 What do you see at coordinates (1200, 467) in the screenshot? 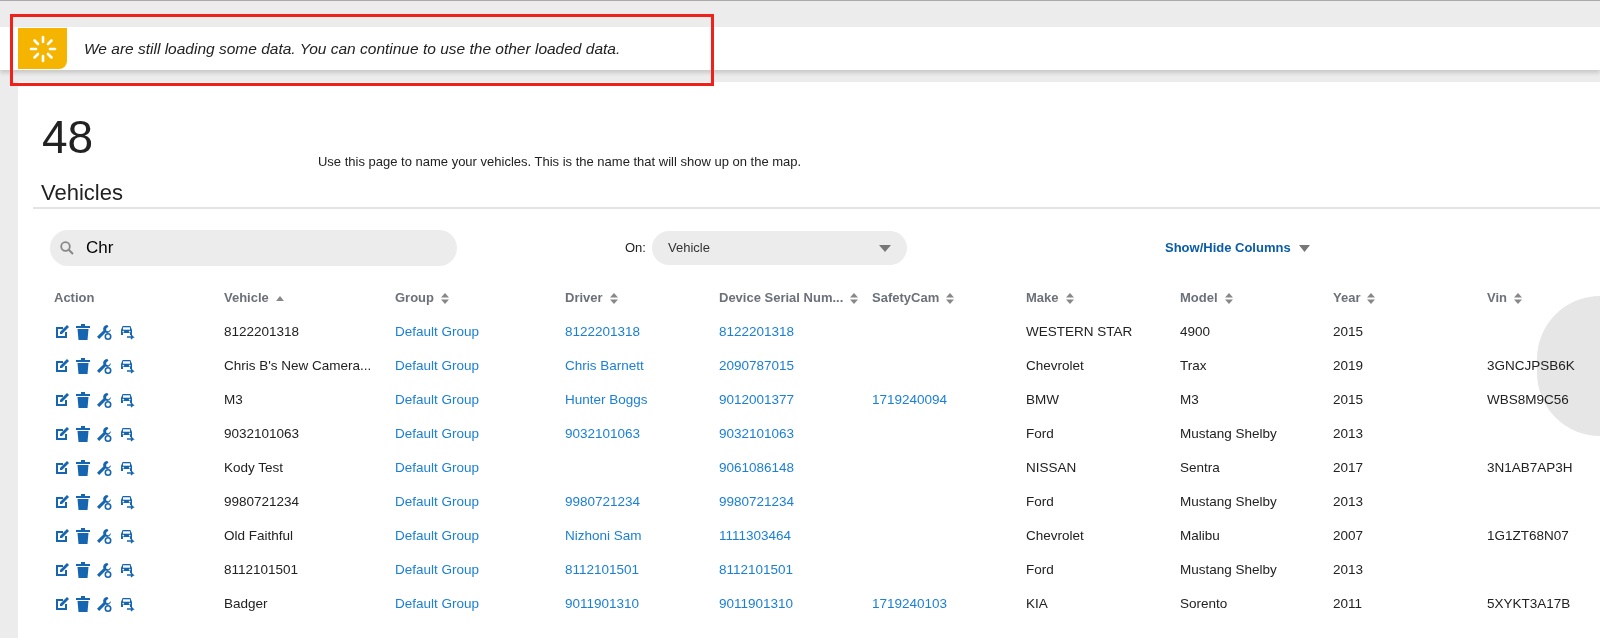
I see `table-cell: Sentra` at bounding box center [1200, 467].